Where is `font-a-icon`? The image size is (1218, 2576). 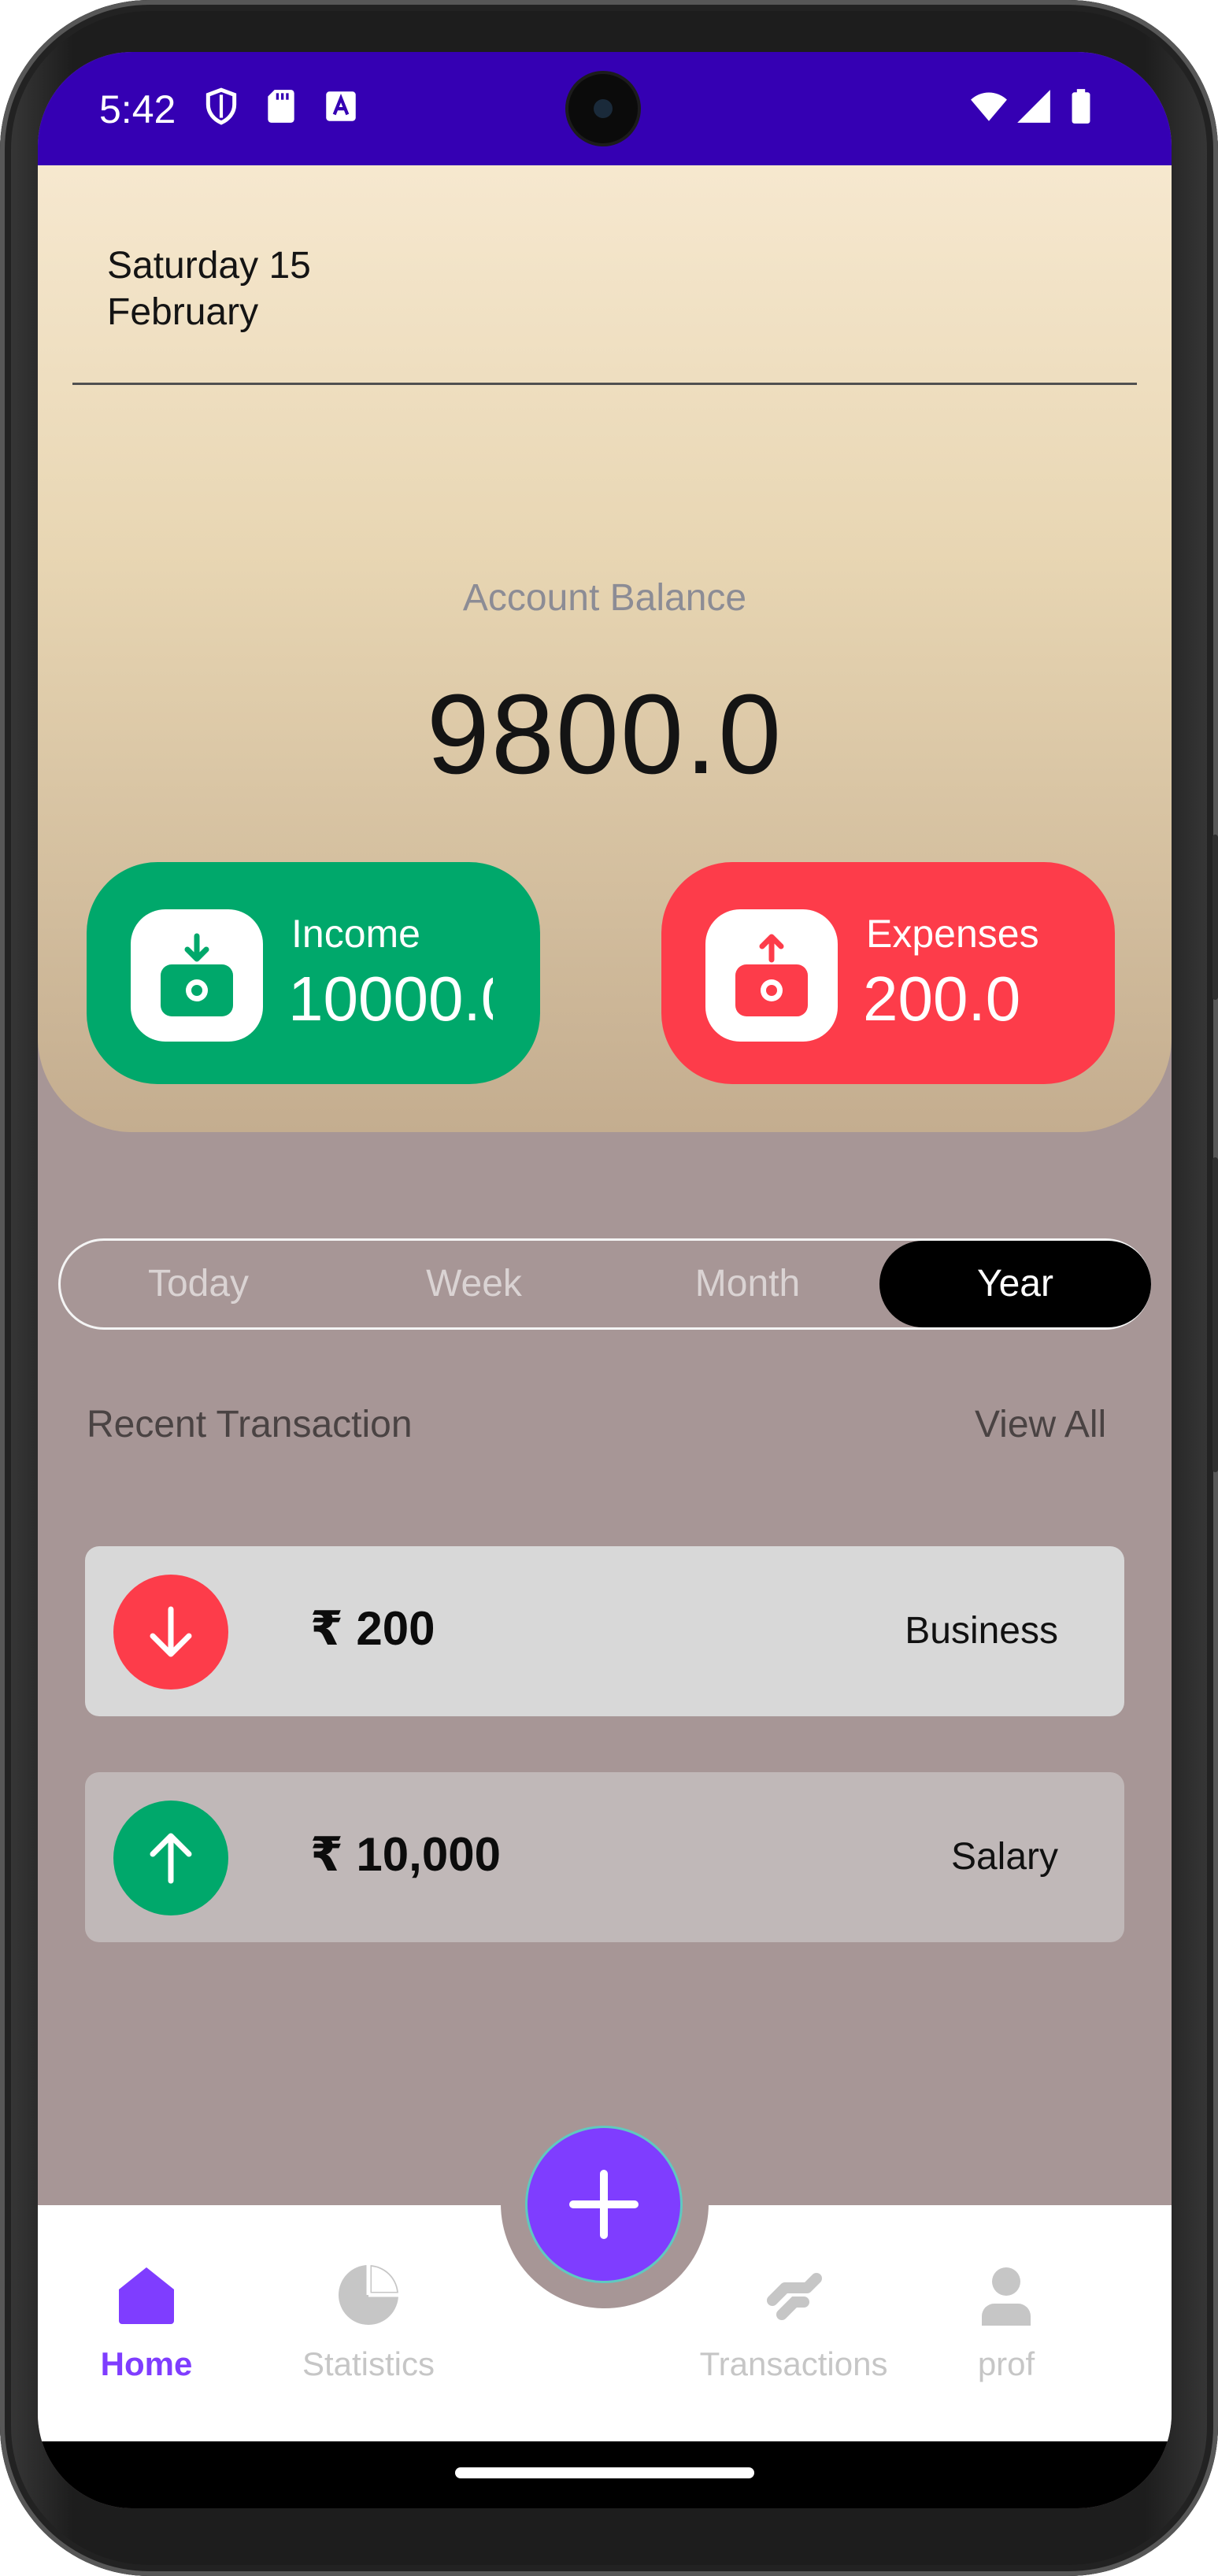 font-a-icon is located at coordinates (341, 106).